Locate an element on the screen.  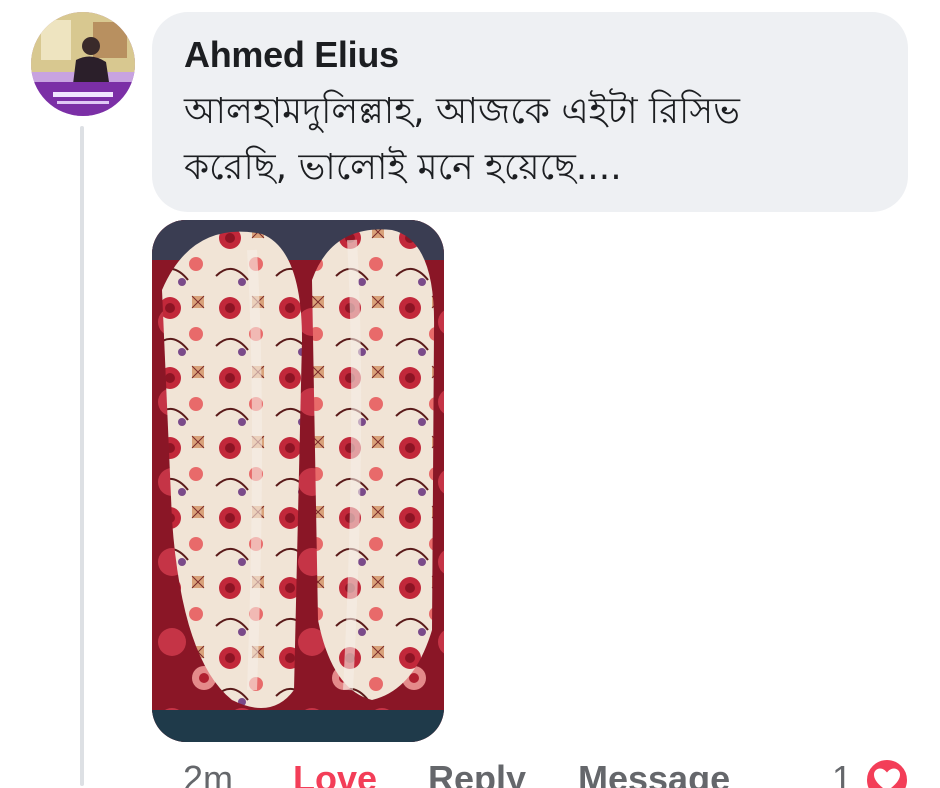
timestamp: 2m is located at coordinates (208, 773).